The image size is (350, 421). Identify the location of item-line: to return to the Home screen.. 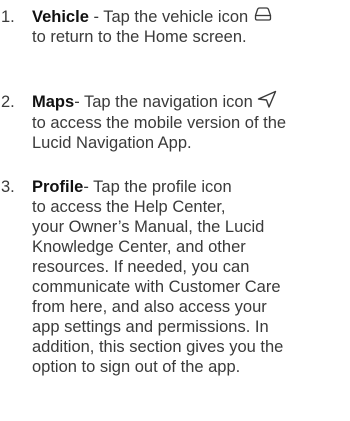
(139, 37).